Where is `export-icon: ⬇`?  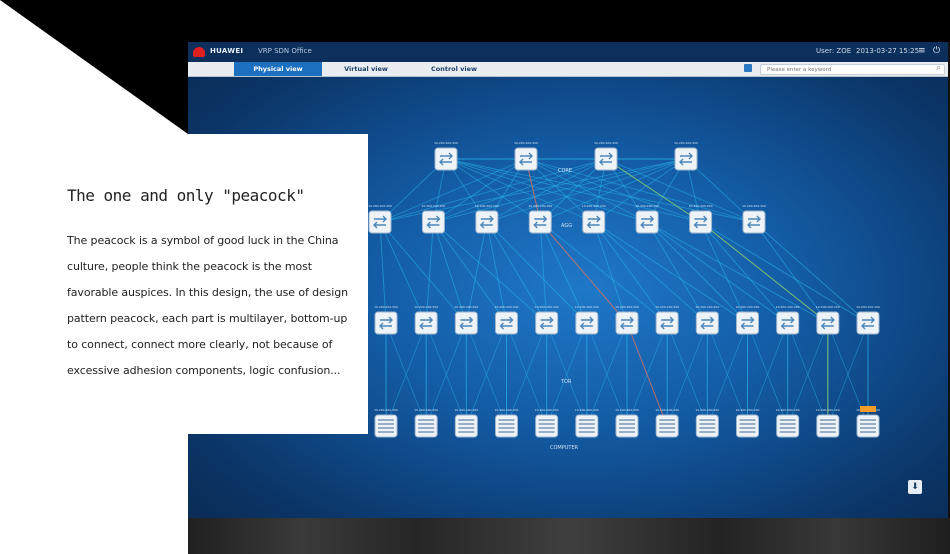
export-icon: ⬇ is located at coordinates (915, 487).